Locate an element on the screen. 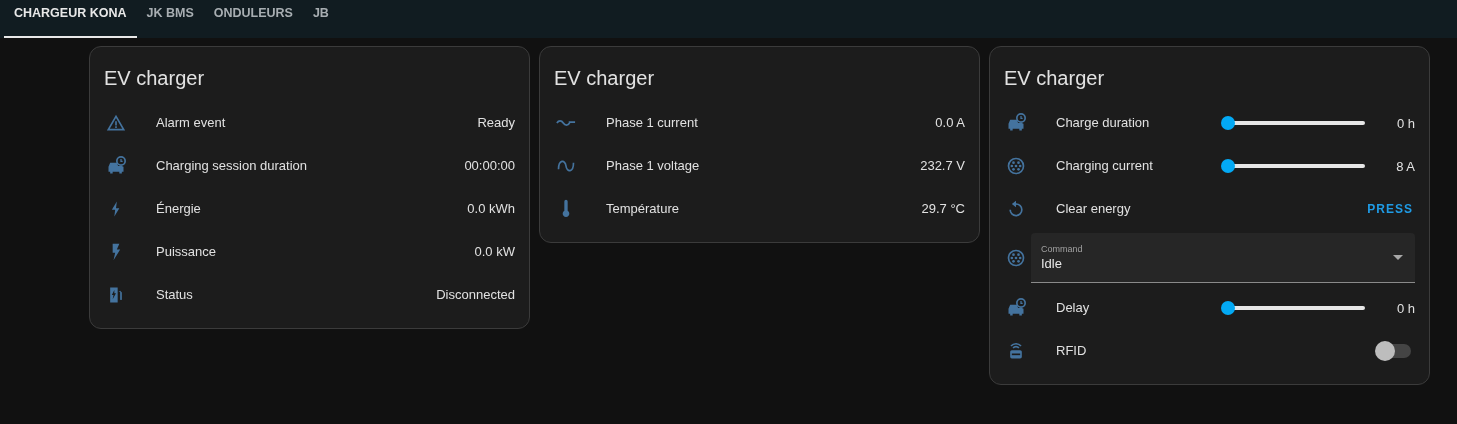  command-select: Command Idle is located at coordinates (1223, 258).